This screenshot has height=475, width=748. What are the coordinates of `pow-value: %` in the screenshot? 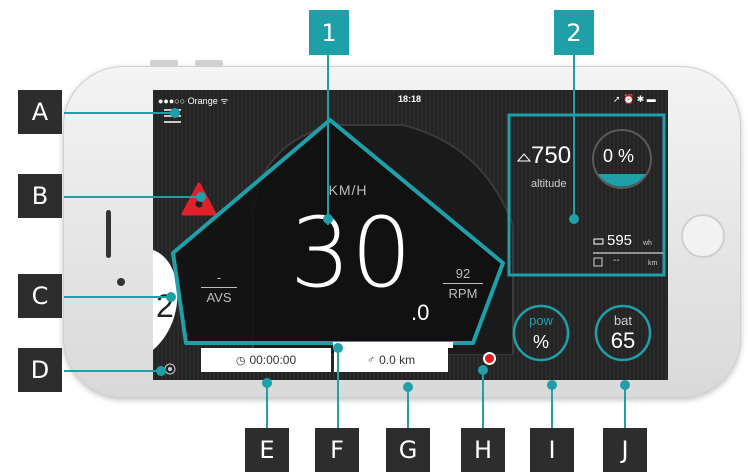 It's located at (540, 342).